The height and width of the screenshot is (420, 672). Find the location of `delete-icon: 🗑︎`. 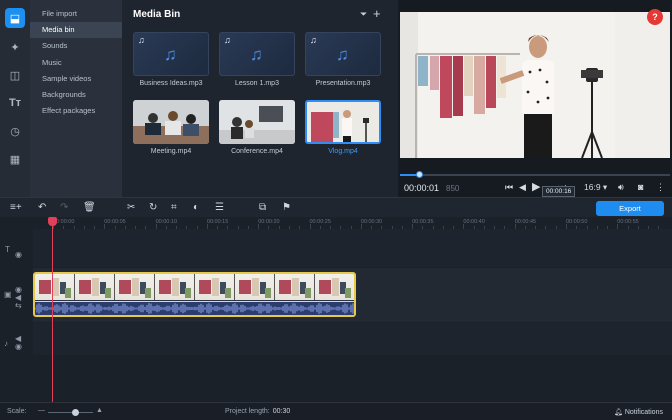

delete-icon: 🗑︎ is located at coordinates (89, 207).